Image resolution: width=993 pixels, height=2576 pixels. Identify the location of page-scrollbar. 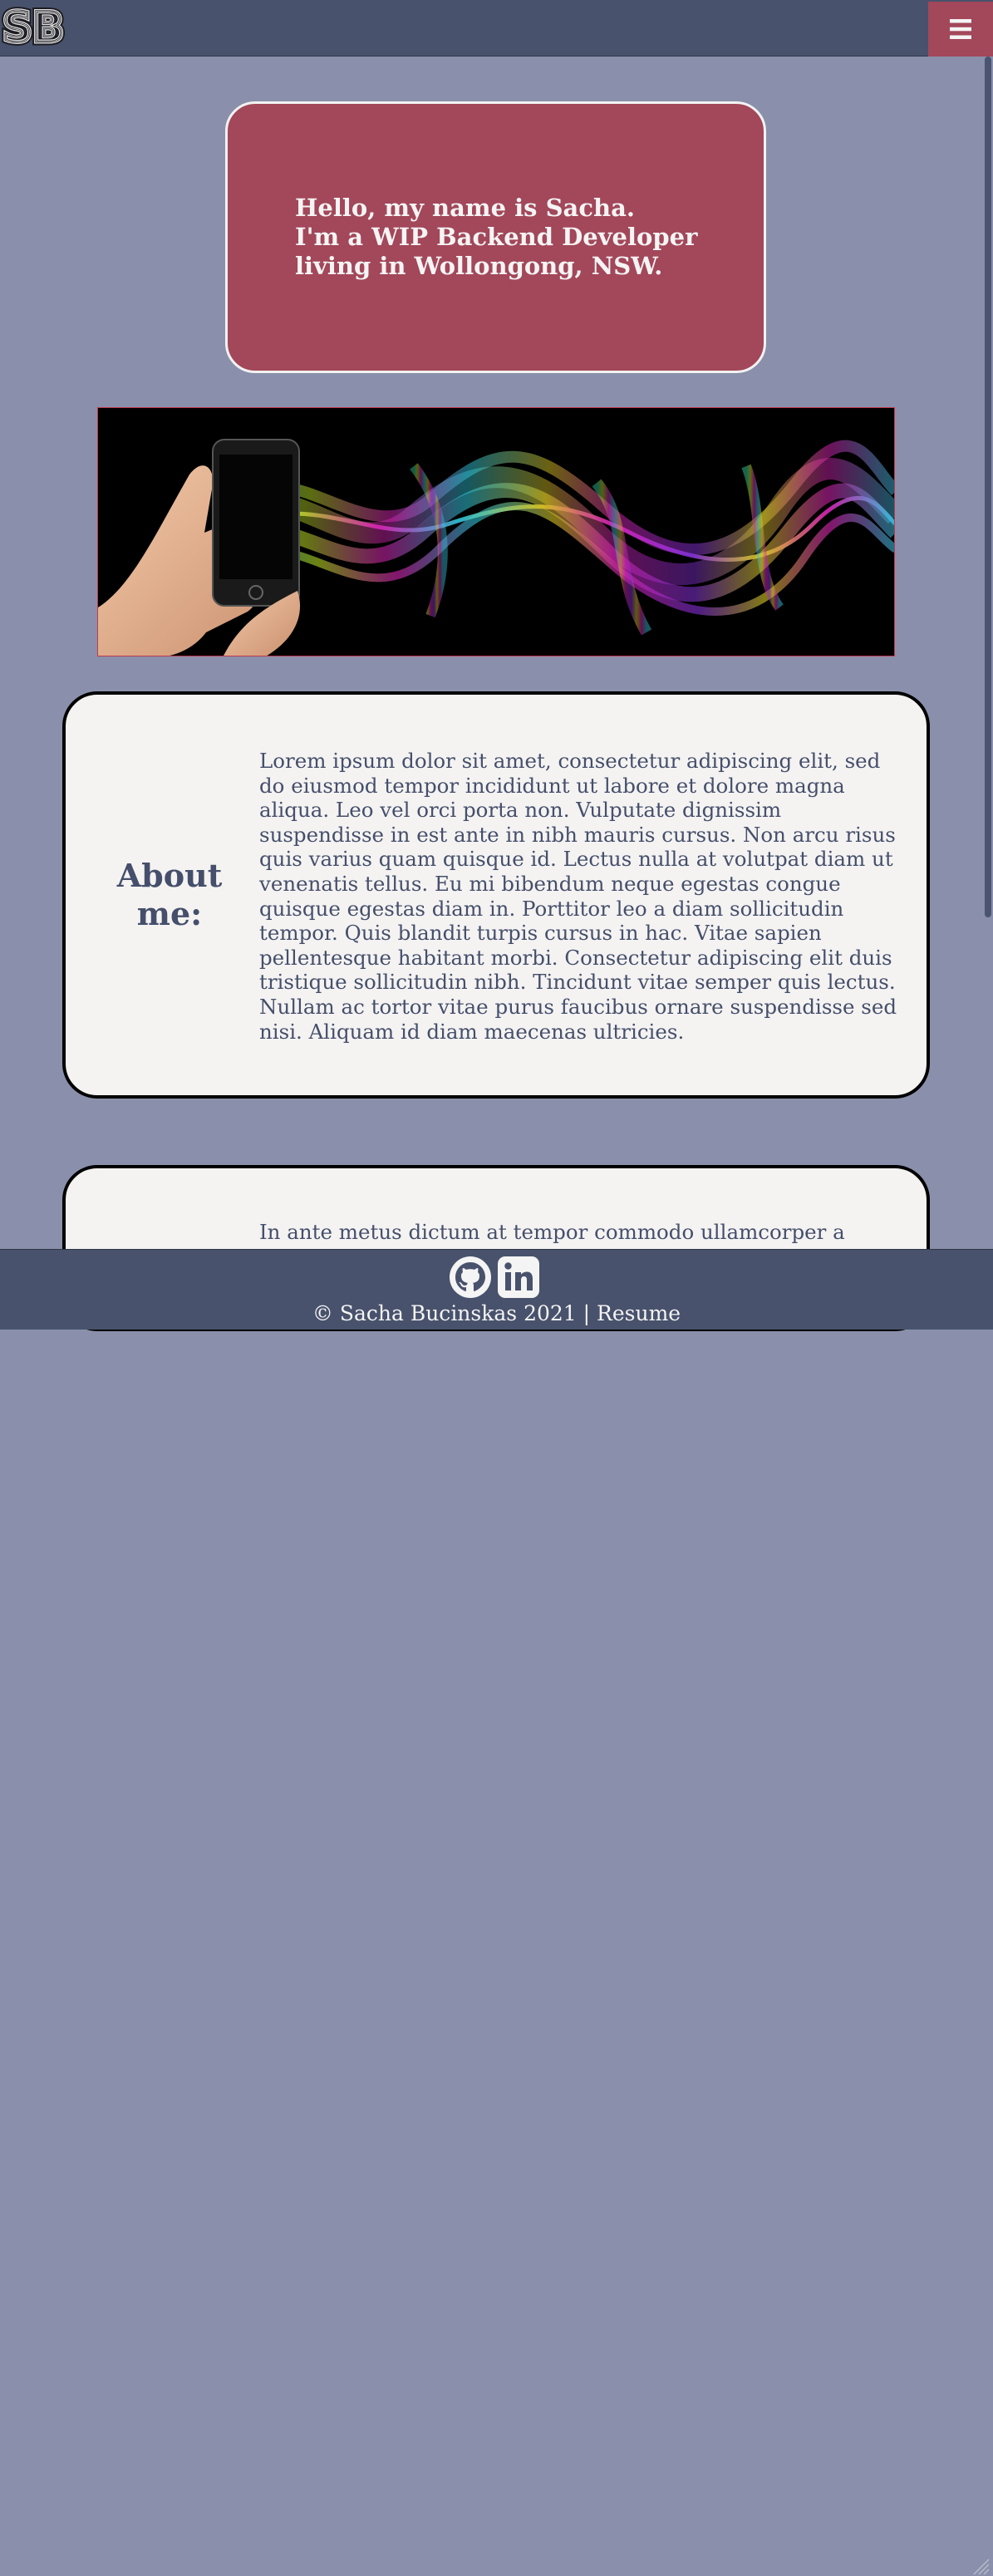
(987, 652).